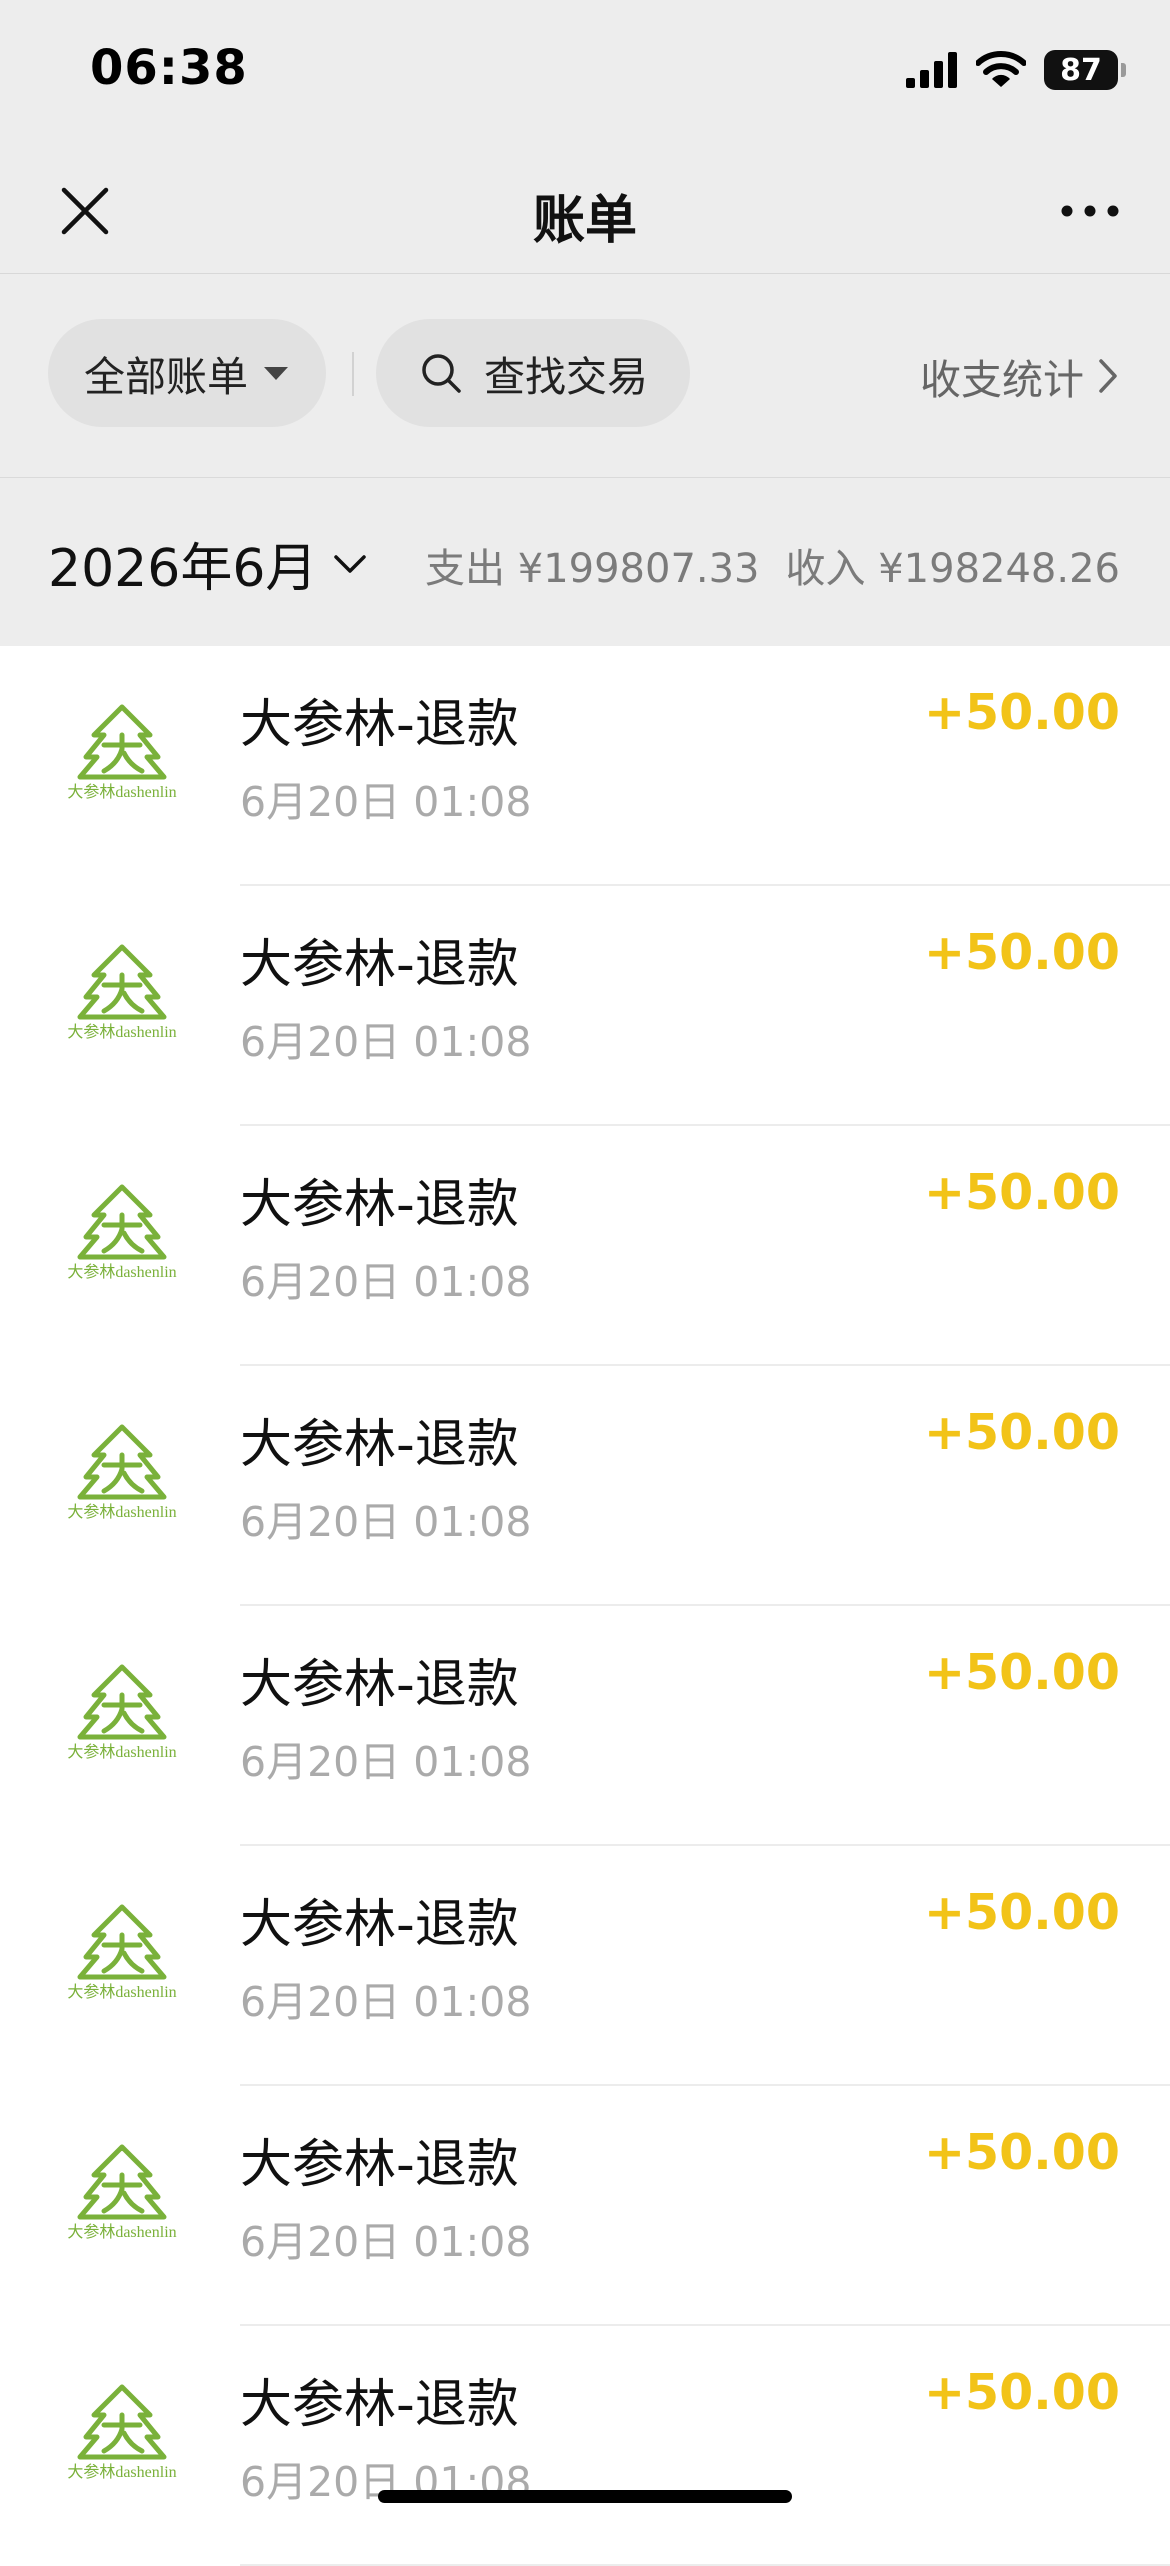 This screenshot has width=1170, height=2566. I want to click on stats-label: 收支统计, so click(1002, 380).